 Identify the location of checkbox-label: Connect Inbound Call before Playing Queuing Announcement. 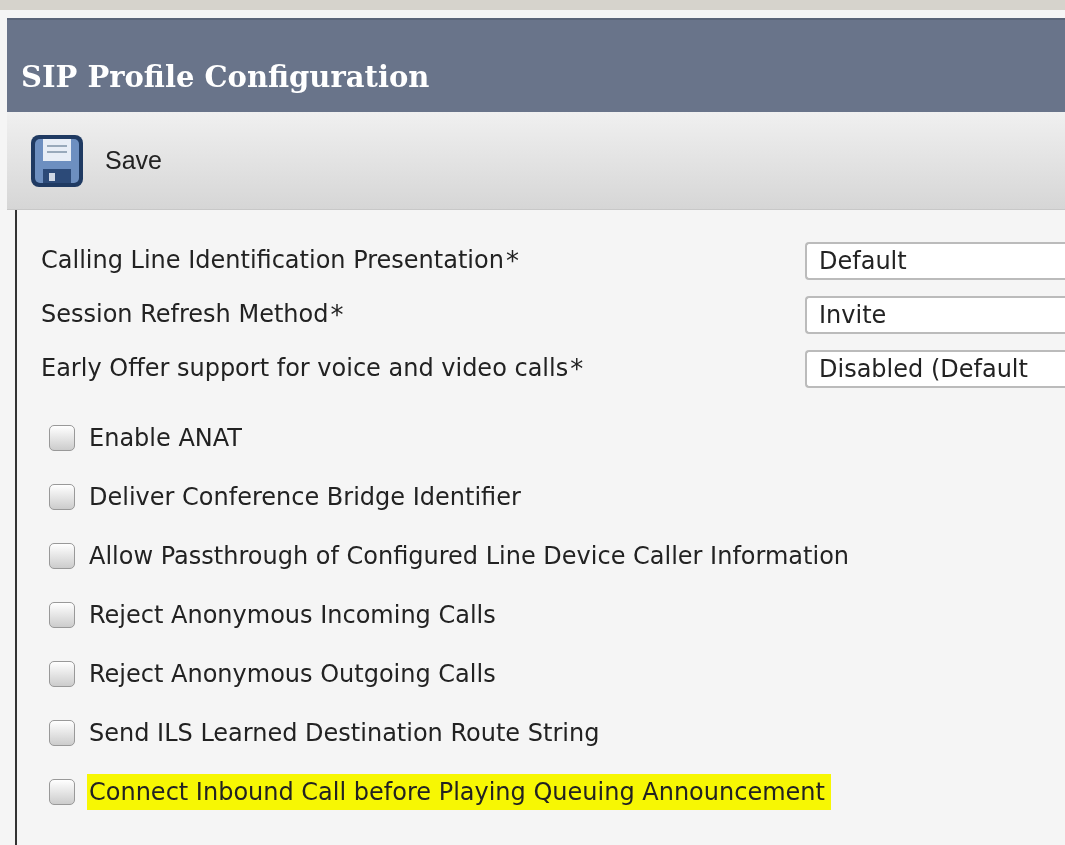
(459, 791).